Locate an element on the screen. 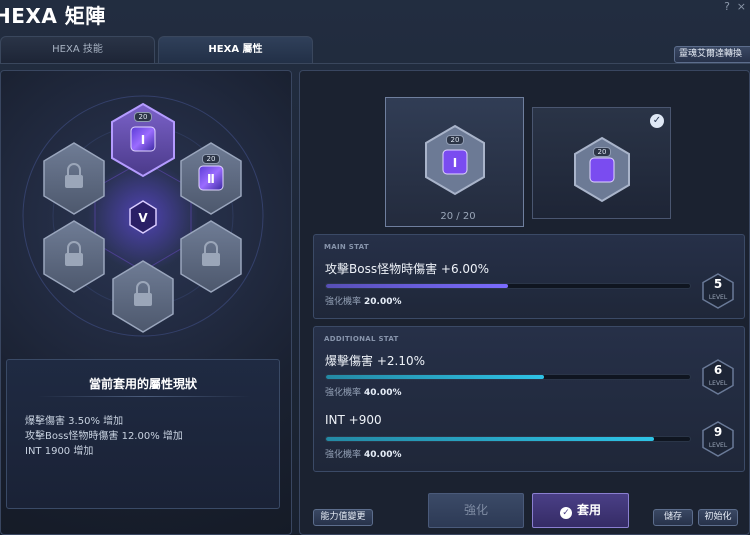  sol-erda-convert-button: 靈魂艾爾達轉換 is located at coordinates (712, 54).